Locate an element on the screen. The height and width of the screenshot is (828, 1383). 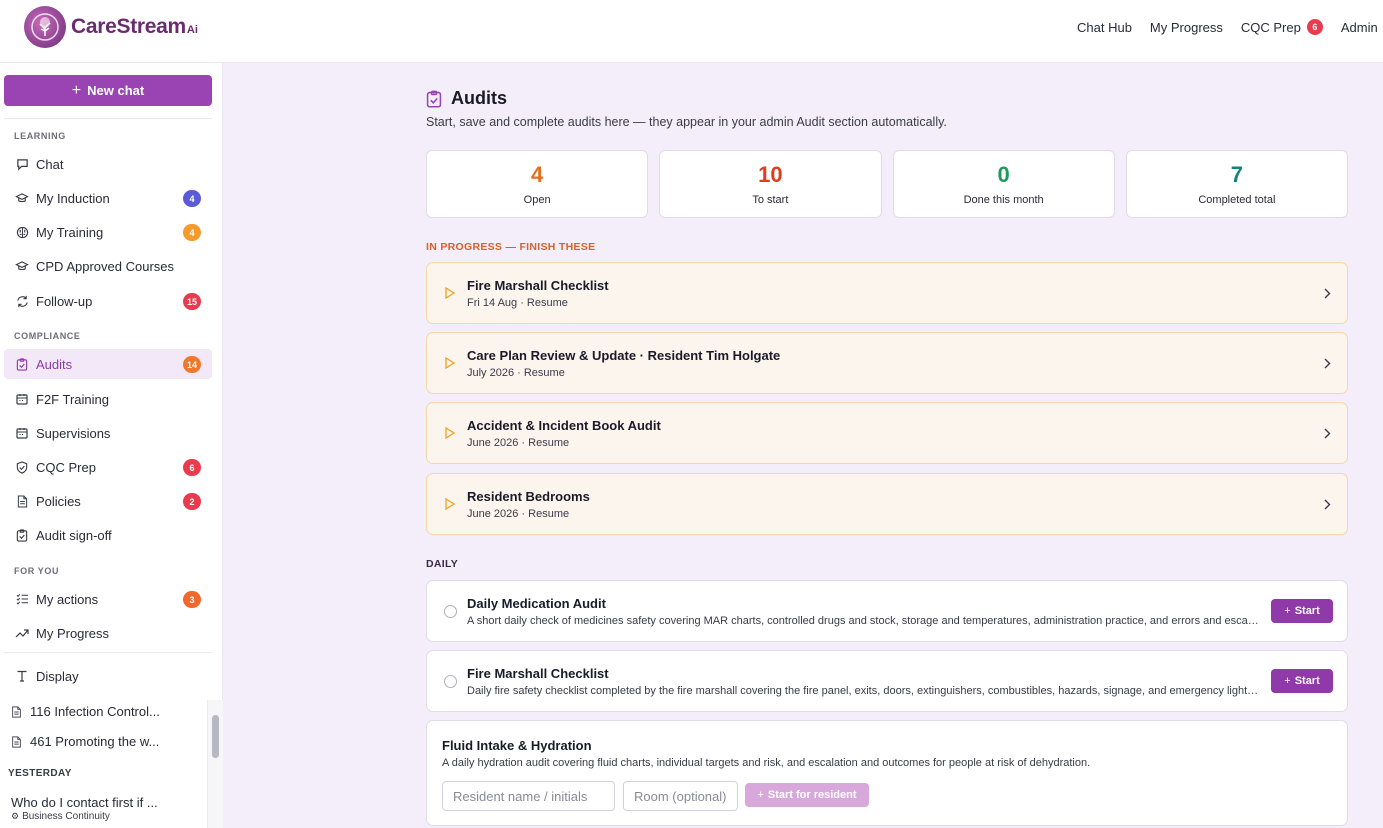
daily-label: DAILY is located at coordinates (442, 564).